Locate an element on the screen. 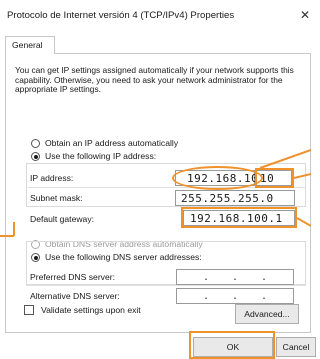 The height and width of the screenshot is (359, 320). tab-general: General is located at coordinates (30, 45).